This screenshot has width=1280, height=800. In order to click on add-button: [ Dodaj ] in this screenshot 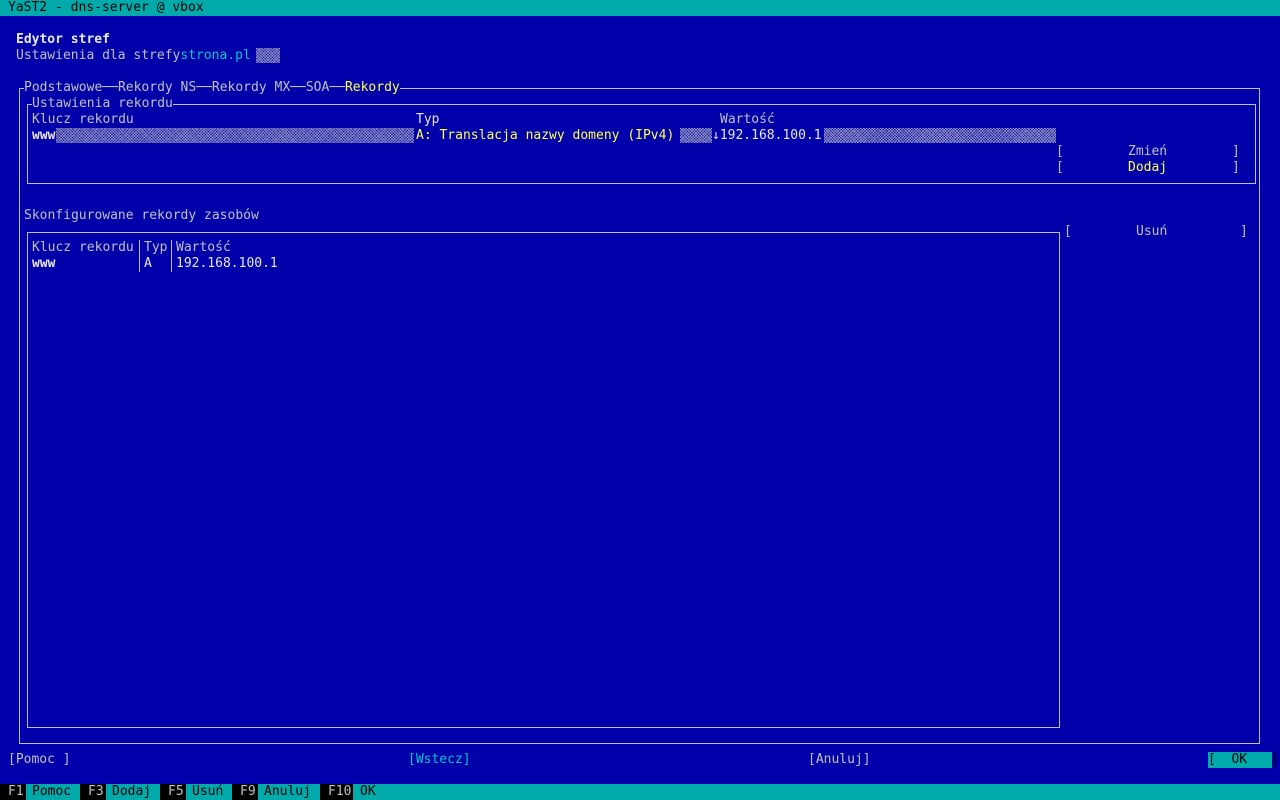, I will do `click(1151, 168)`.